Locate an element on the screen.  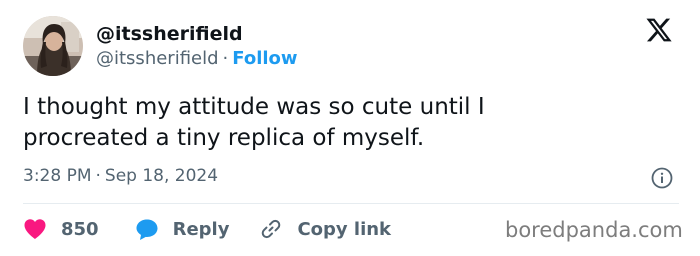
timestamp: 3:28 PM · Sep 18, 2024 is located at coordinates (120, 176).